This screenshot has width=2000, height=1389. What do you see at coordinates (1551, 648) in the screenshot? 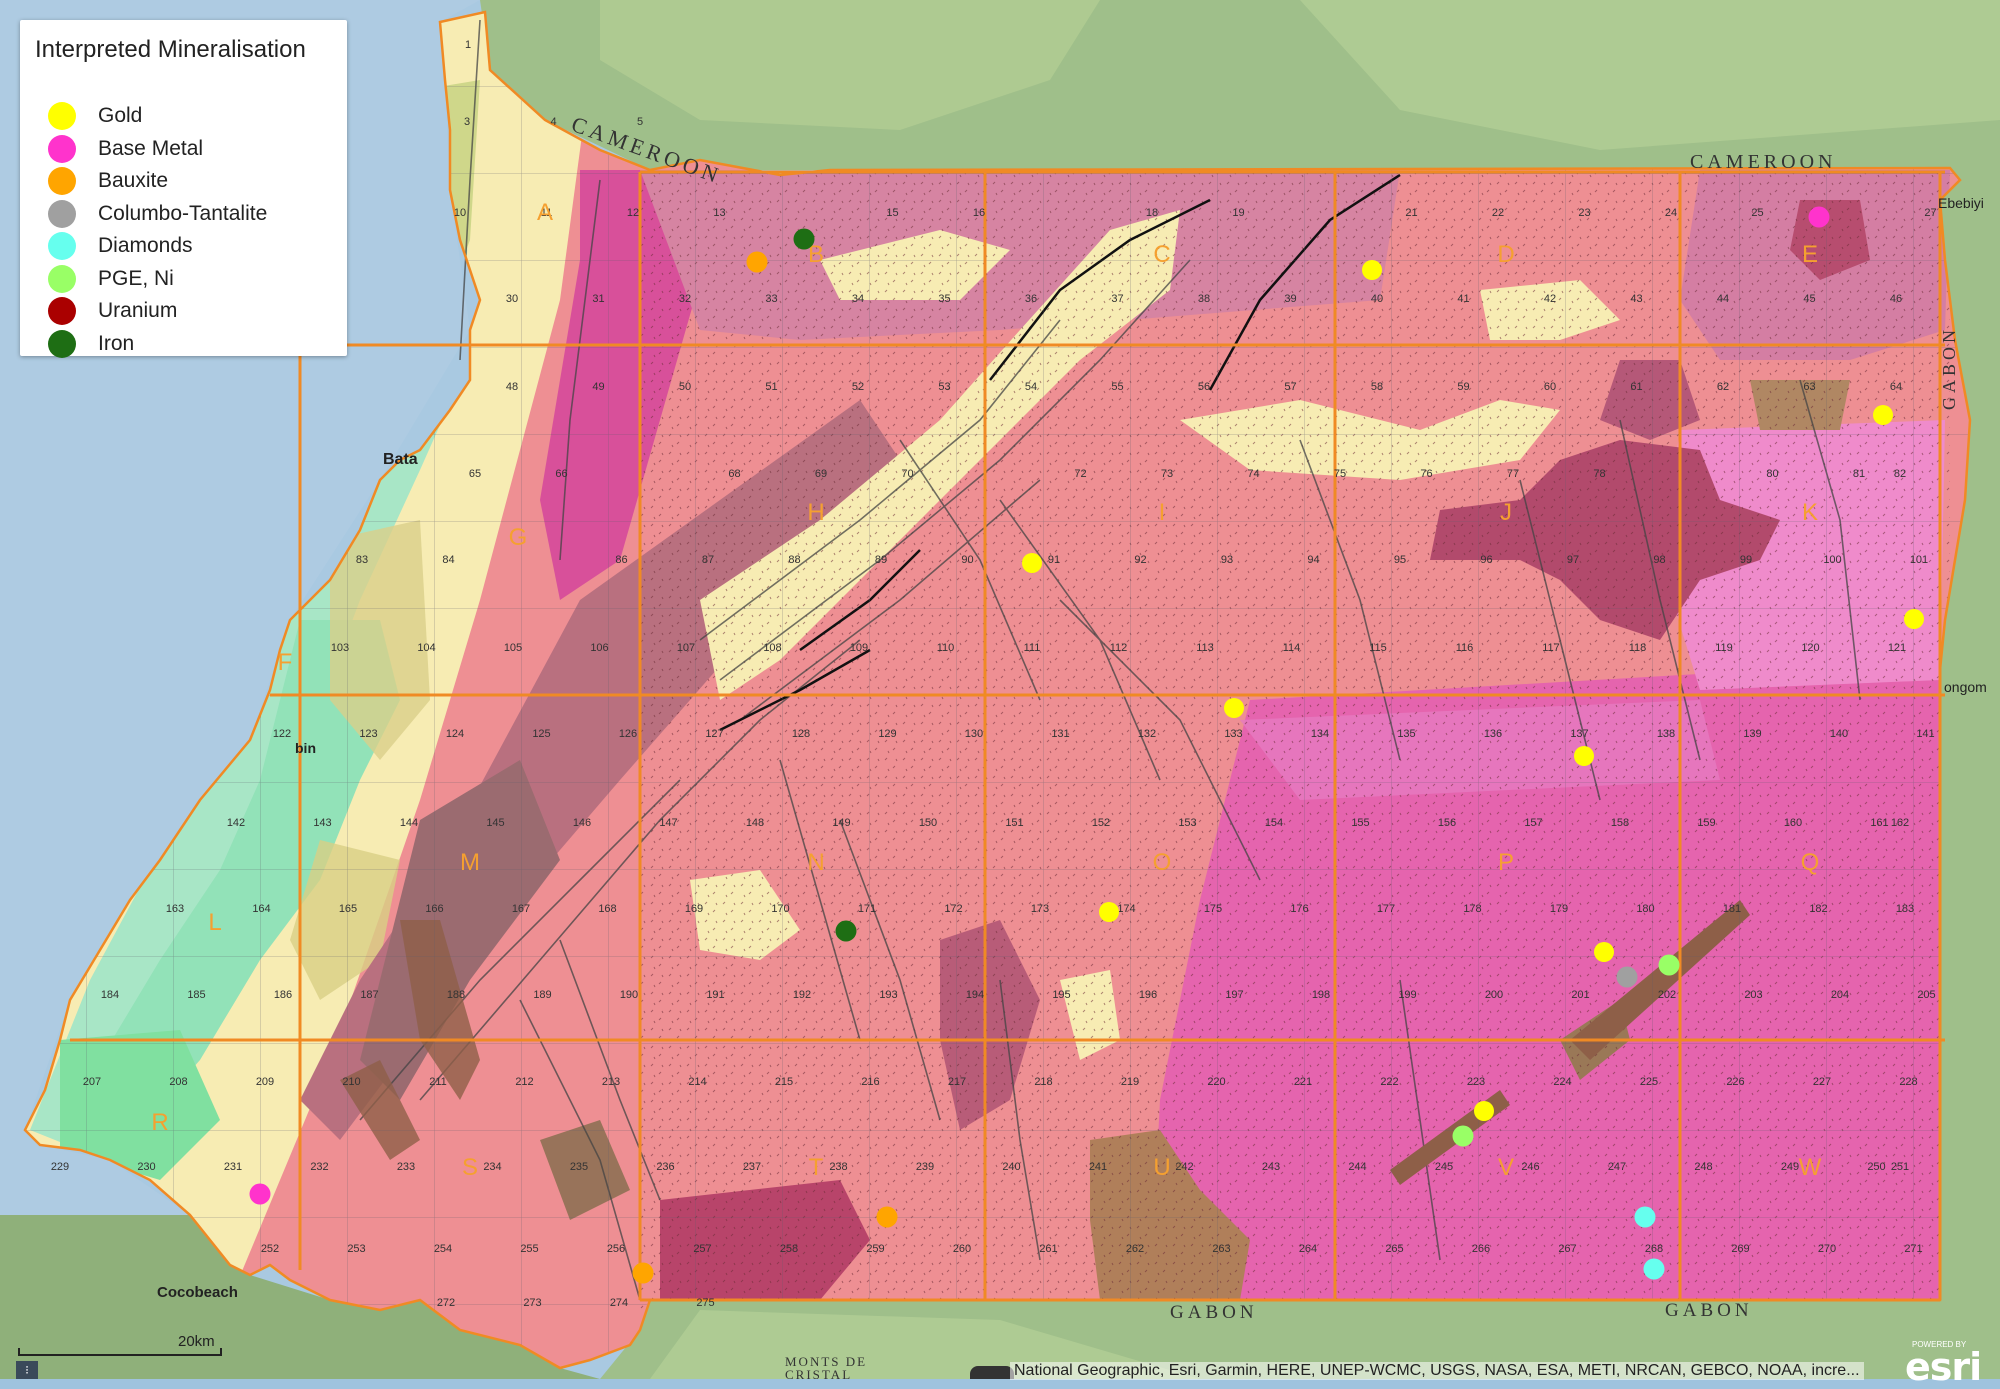
I see `cell-label: 117` at bounding box center [1551, 648].